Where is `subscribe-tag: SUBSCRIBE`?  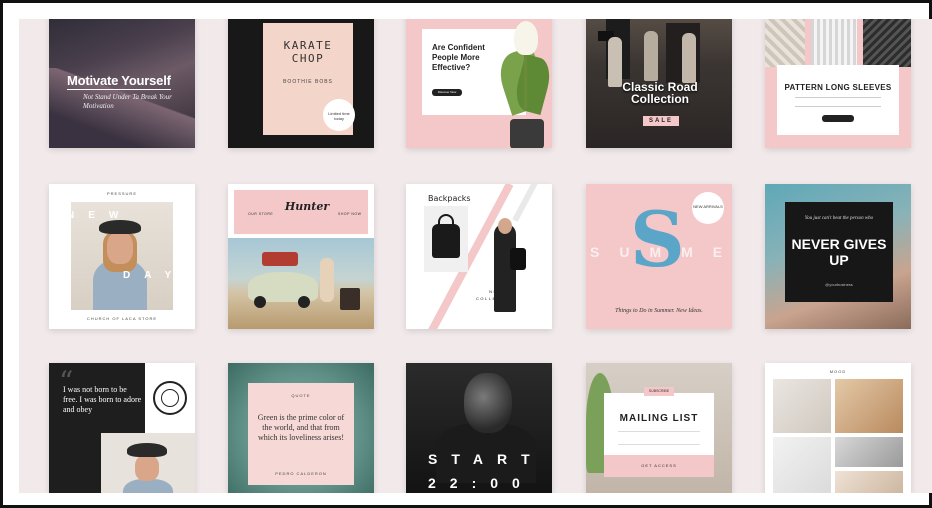 subscribe-tag: SUBSCRIBE is located at coordinates (659, 391).